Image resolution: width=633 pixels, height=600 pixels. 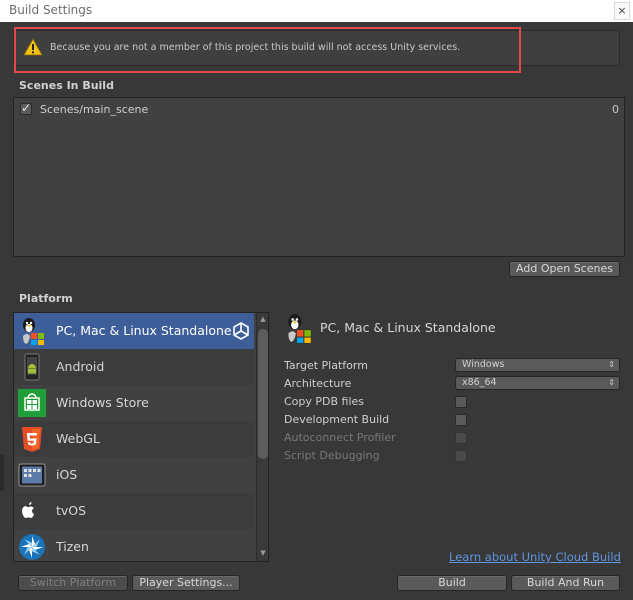 What do you see at coordinates (78, 438) in the screenshot?
I see `platform-label-text: WebGL` at bounding box center [78, 438].